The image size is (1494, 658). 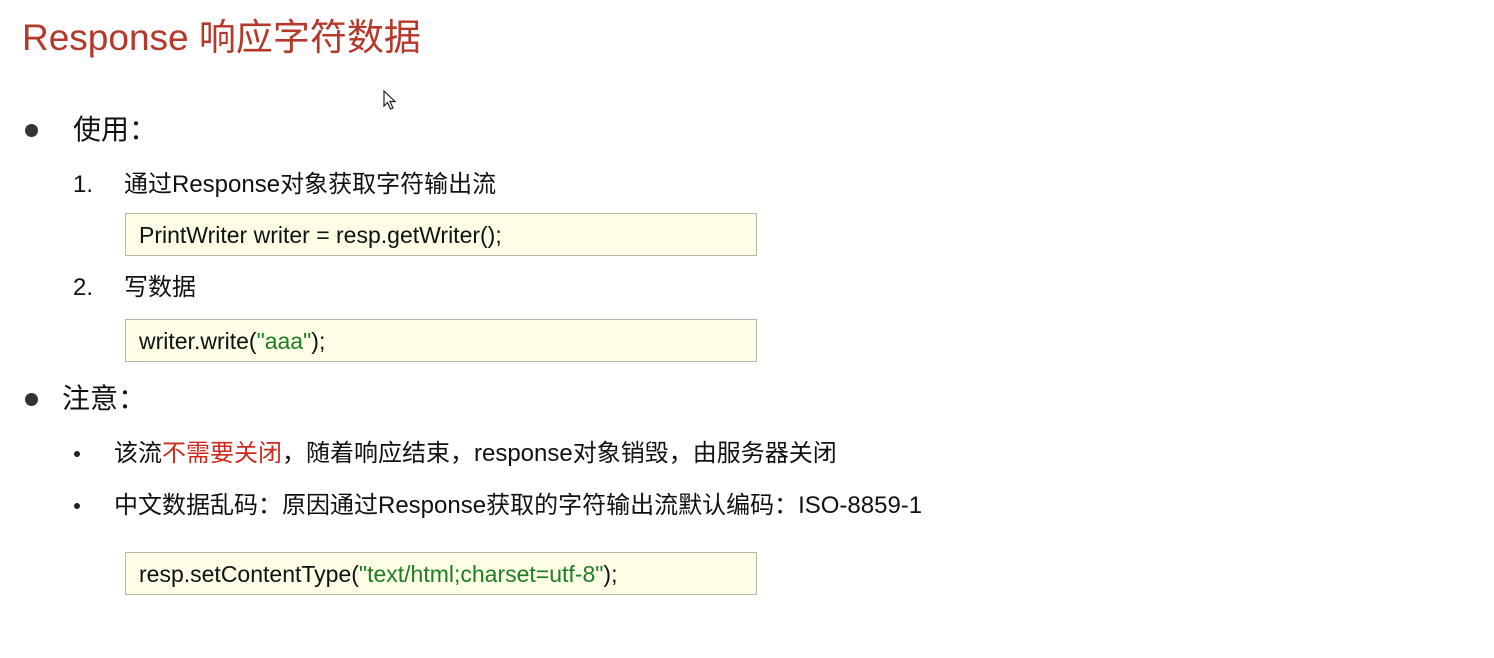 What do you see at coordinates (310, 184) in the screenshot?
I see `step-text: 通过Response对象获取字符输出流` at bounding box center [310, 184].